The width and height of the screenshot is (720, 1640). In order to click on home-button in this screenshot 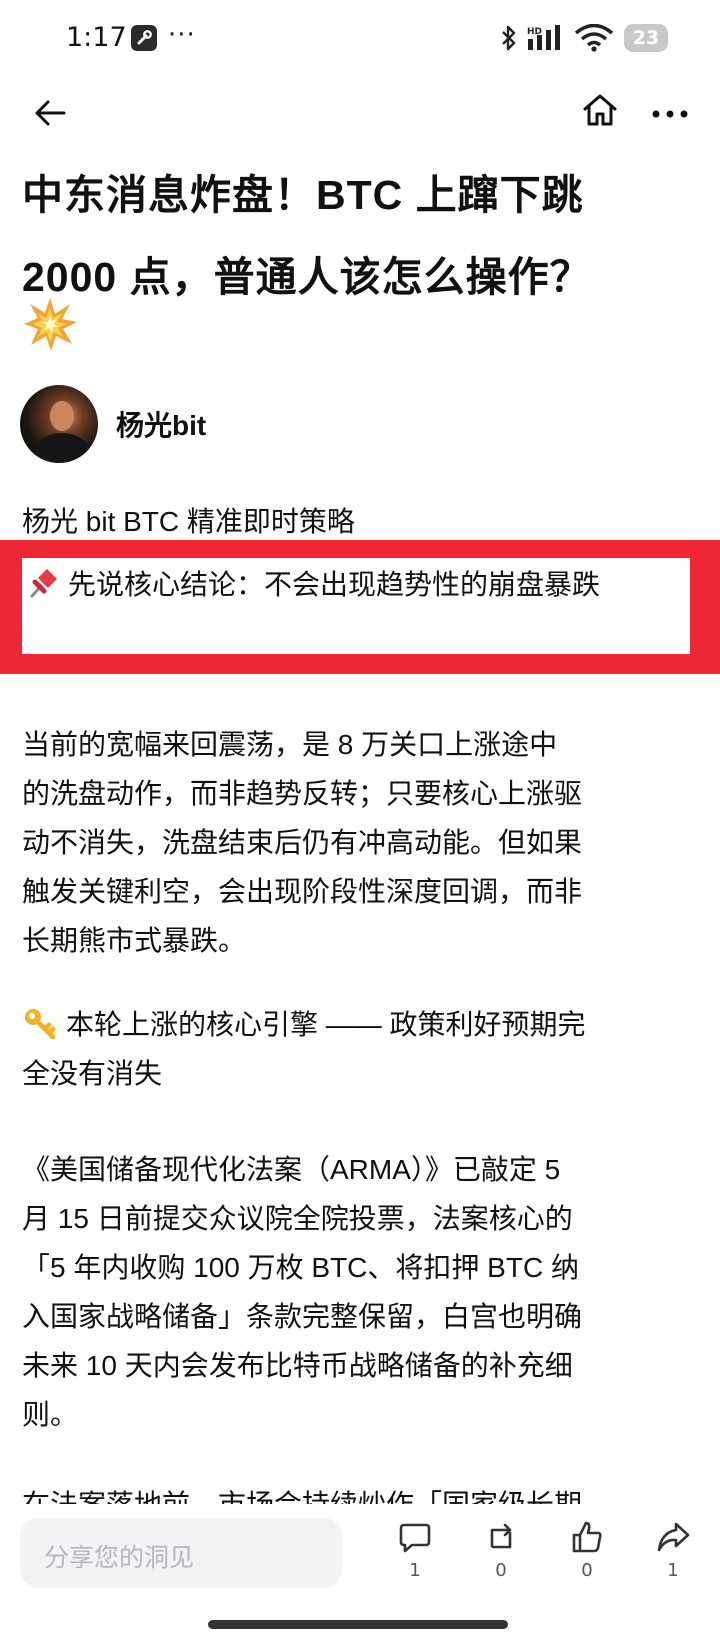, I will do `click(600, 110)`.